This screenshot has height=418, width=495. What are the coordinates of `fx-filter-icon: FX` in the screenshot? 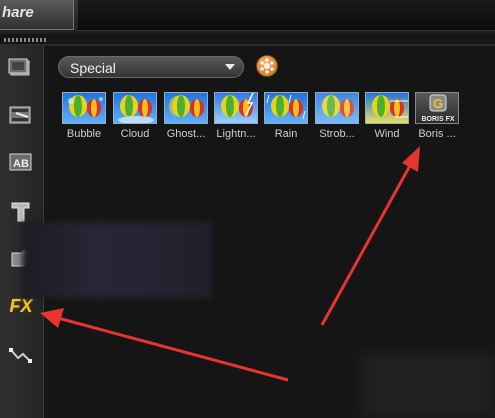 It's located at (21, 305).